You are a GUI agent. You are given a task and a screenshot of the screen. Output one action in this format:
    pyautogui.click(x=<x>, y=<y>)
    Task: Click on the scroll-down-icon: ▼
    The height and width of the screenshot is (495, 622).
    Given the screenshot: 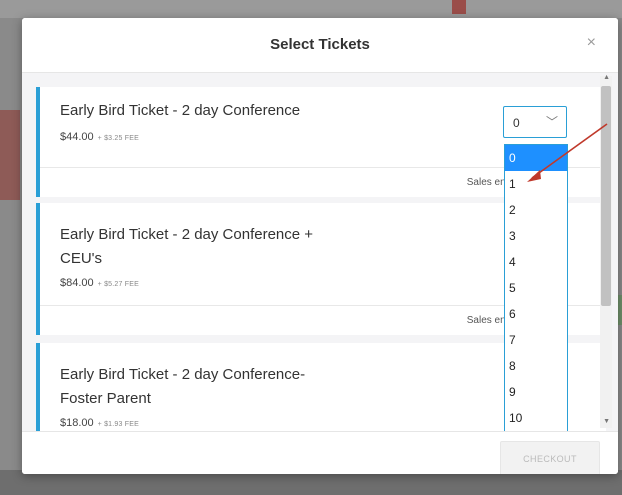 What is the action you would take?
    pyautogui.click(x=606, y=421)
    